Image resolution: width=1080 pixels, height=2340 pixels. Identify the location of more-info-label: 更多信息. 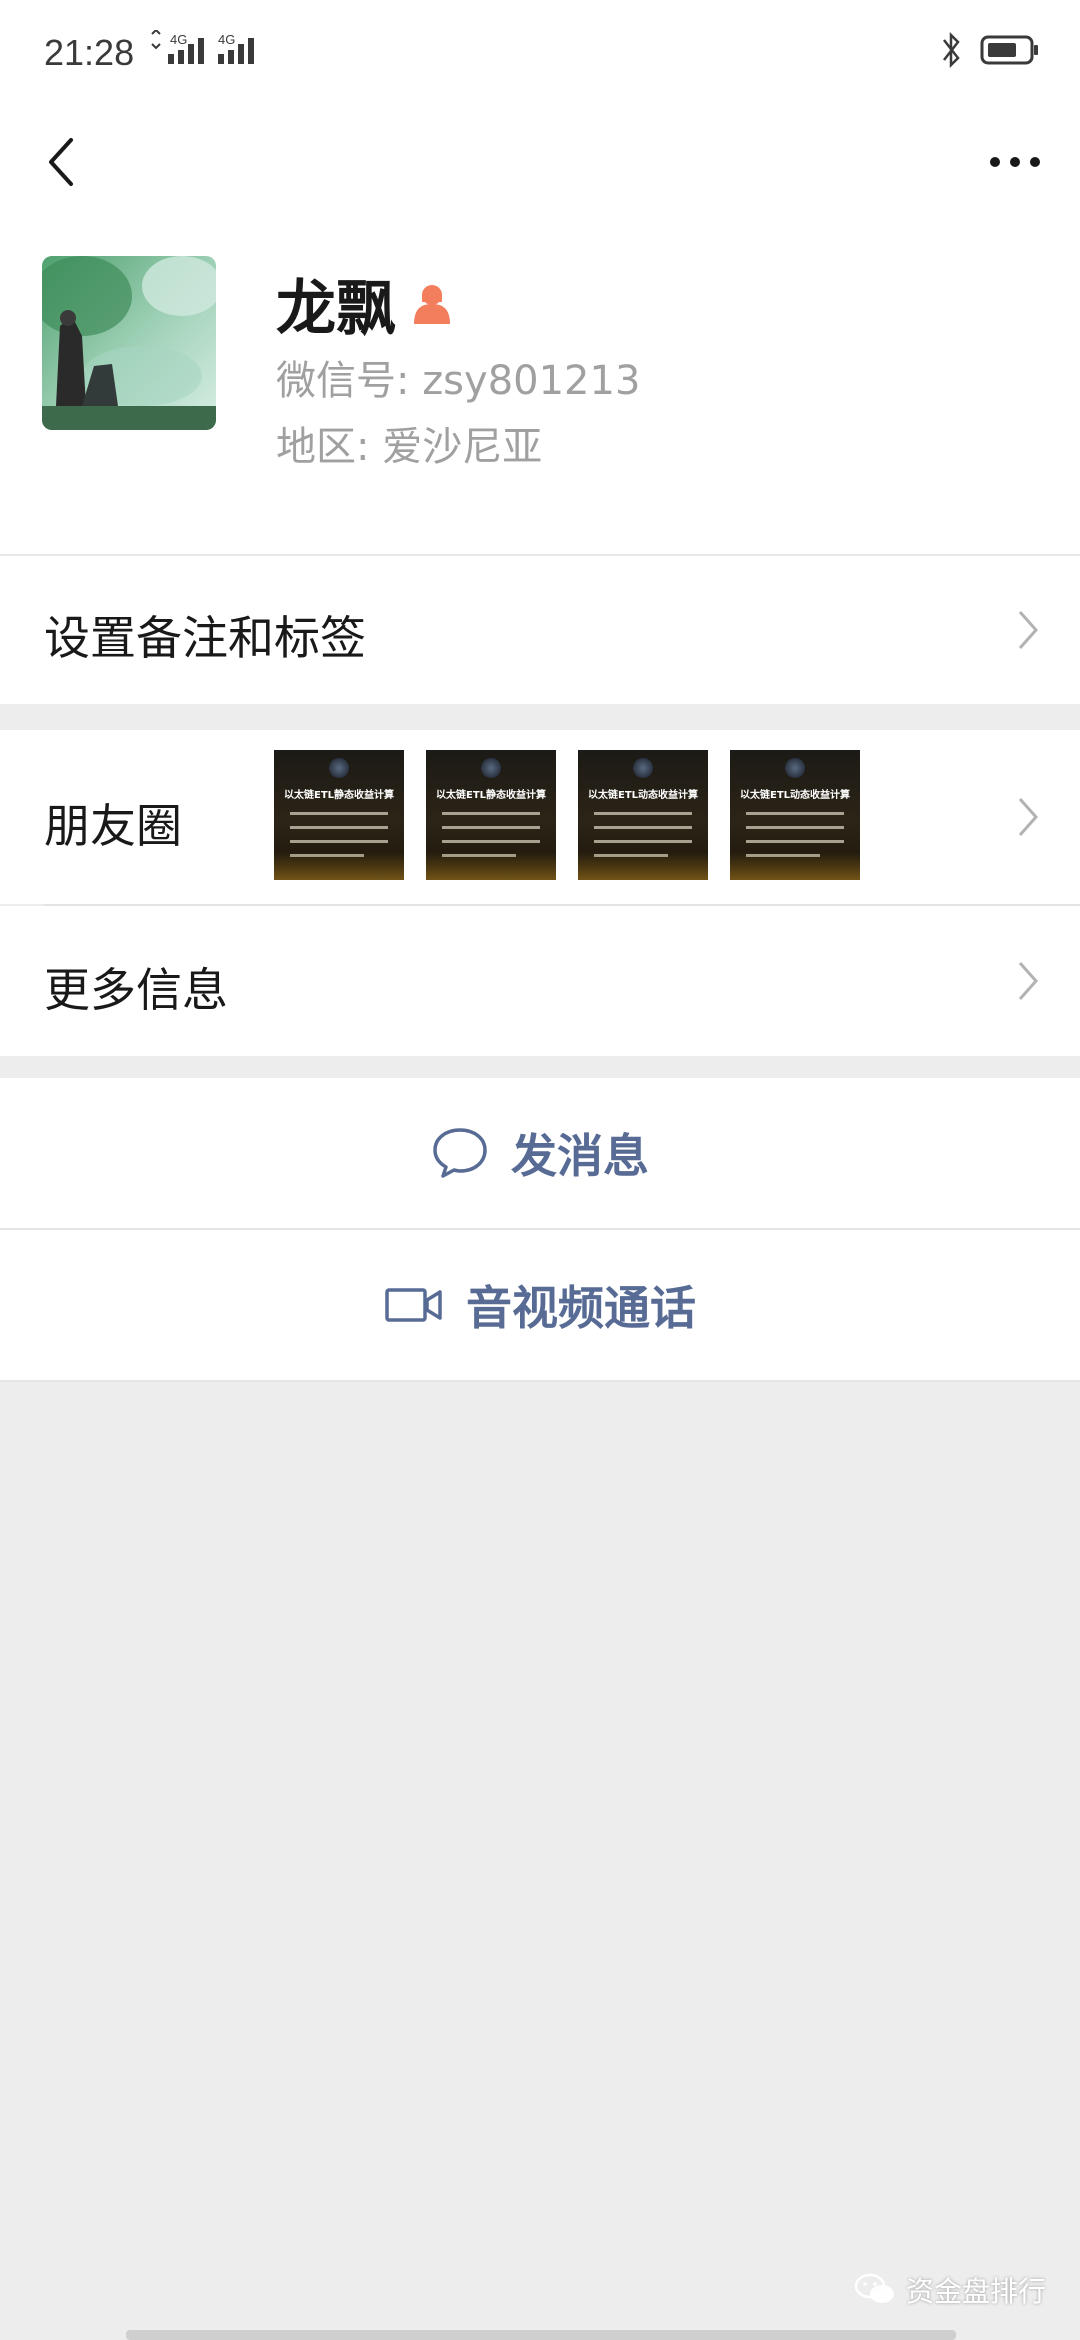
(136, 990).